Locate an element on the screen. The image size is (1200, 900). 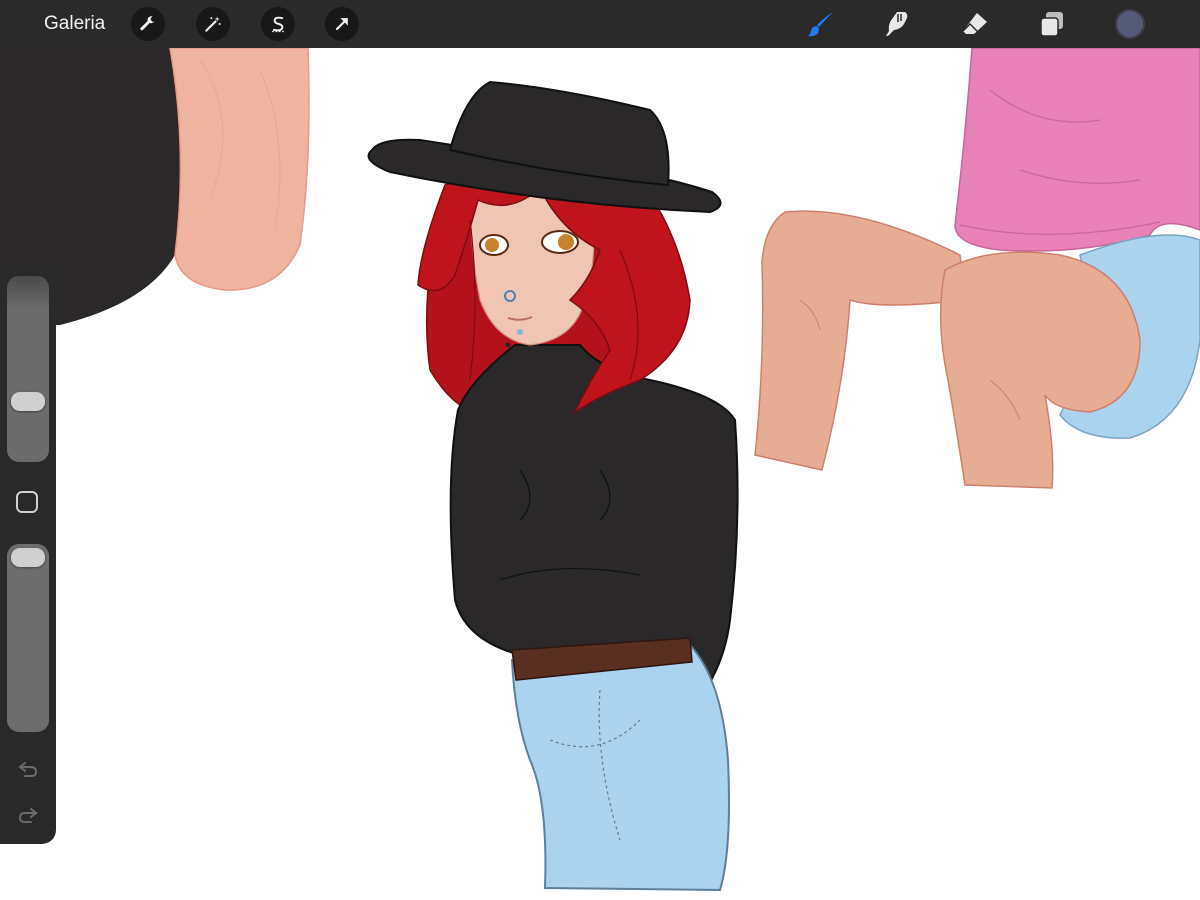
color-picker-swatch is located at coordinates (1130, 24).